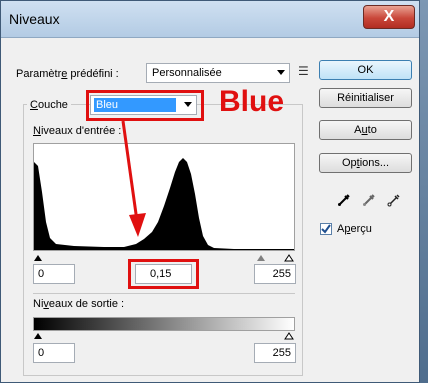 The width and height of the screenshot is (428, 383). Describe the element at coordinates (133, 178) in the screenshot. I see `annotation-arrow` at that location.